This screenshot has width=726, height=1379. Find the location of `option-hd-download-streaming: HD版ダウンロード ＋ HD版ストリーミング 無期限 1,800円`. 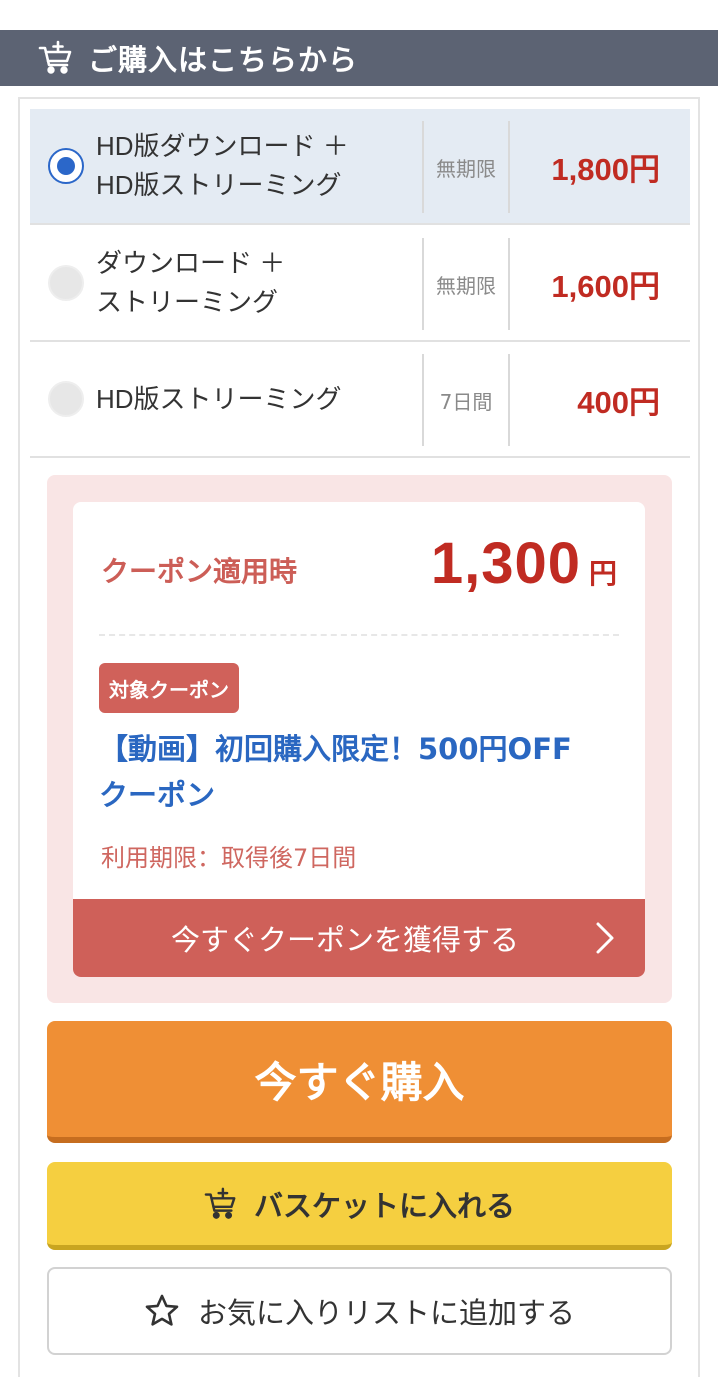

option-hd-download-streaming: HD版ダウンロード ＋ HD版ストリーミング 無期限 1,800円 is located at coordinates (360, 167).